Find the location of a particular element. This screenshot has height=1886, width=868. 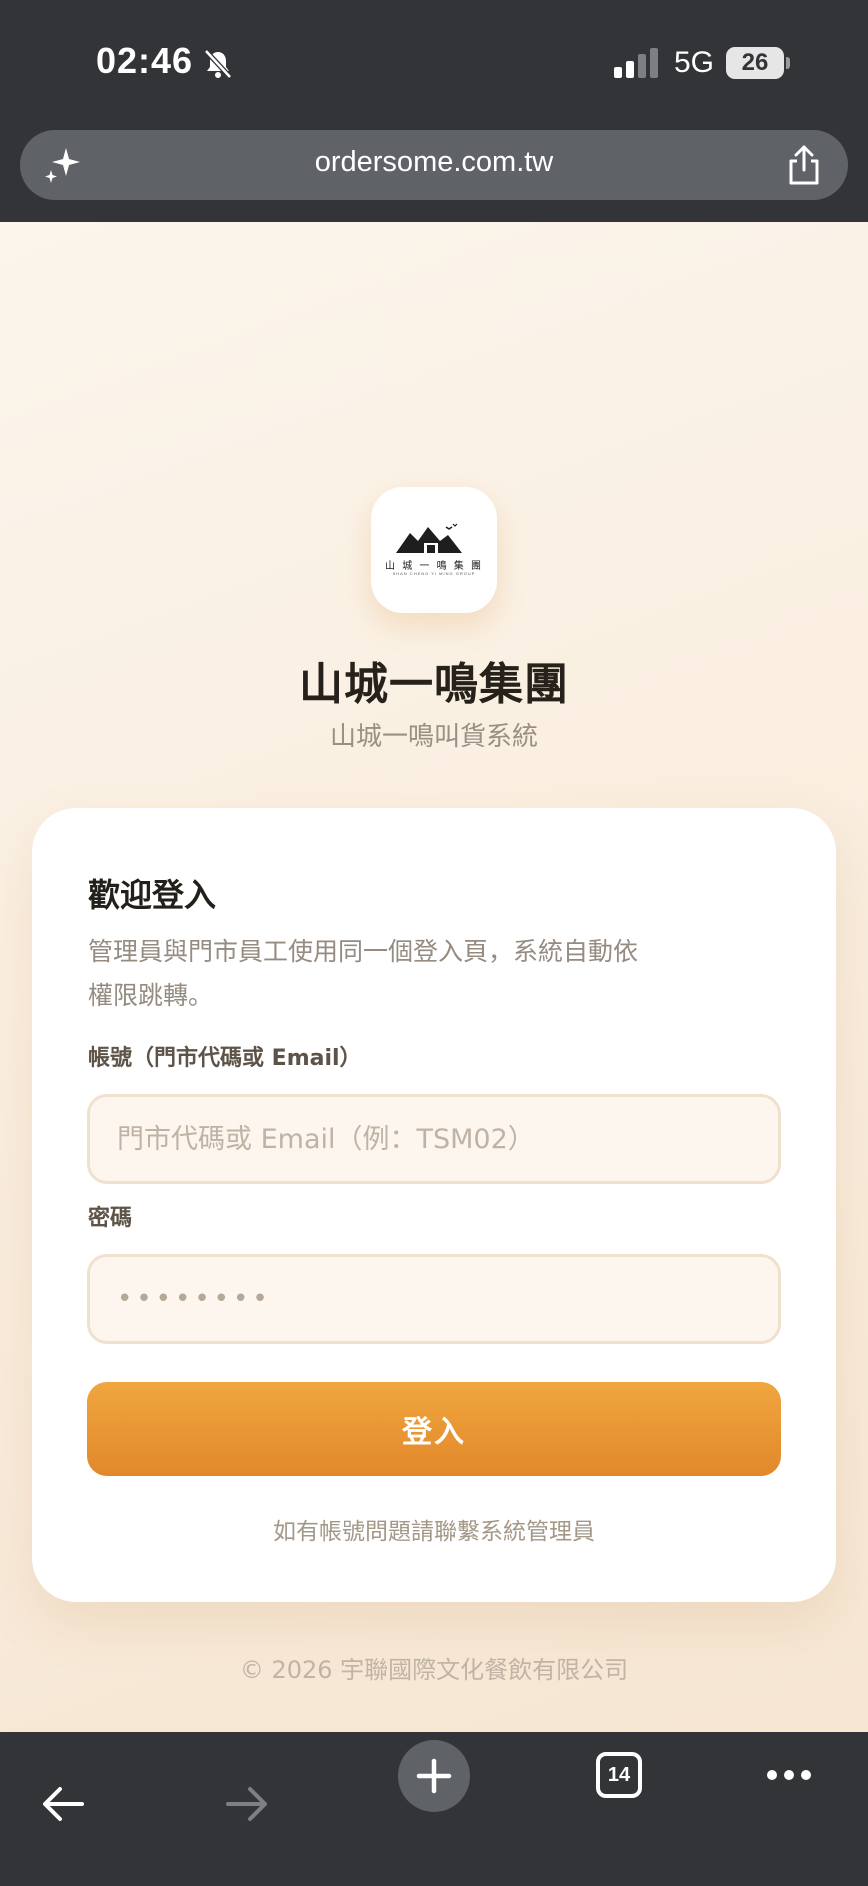

account-input is located at coordinates (434, 1139).